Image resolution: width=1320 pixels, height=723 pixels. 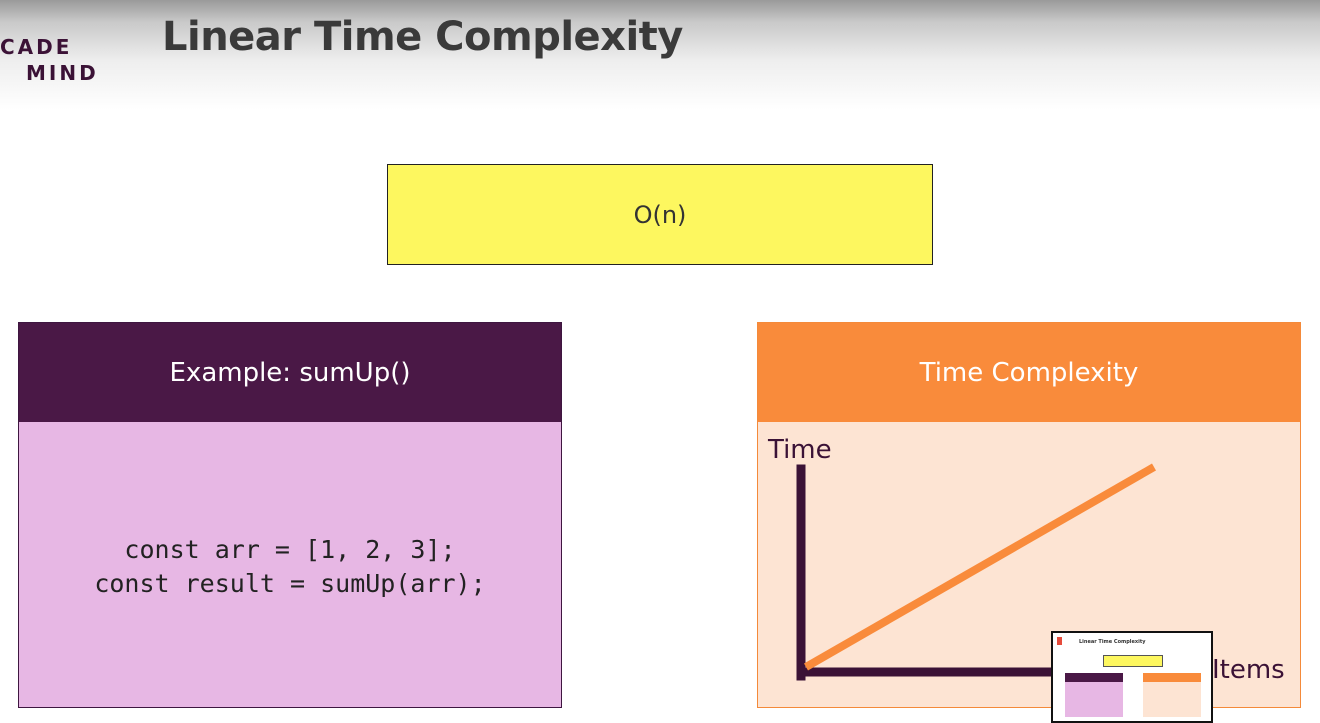 I want to click on logo-line-2: MIND, so click(x=62, y=73).